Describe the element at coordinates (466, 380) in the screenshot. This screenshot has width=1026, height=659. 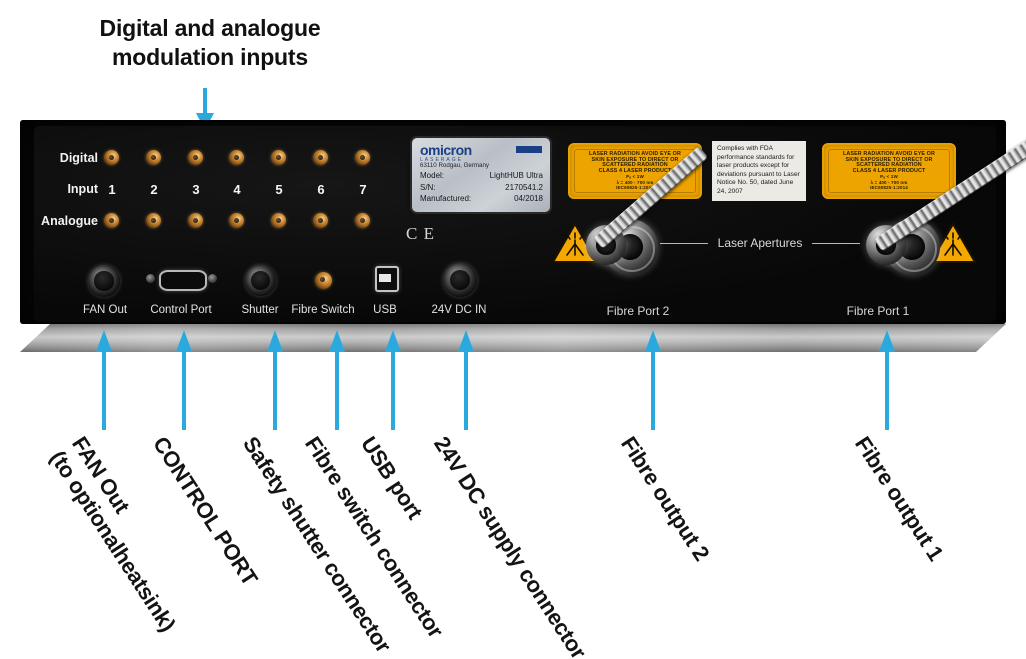
I see `callout-arrow-dc-supply-icon` at that location.